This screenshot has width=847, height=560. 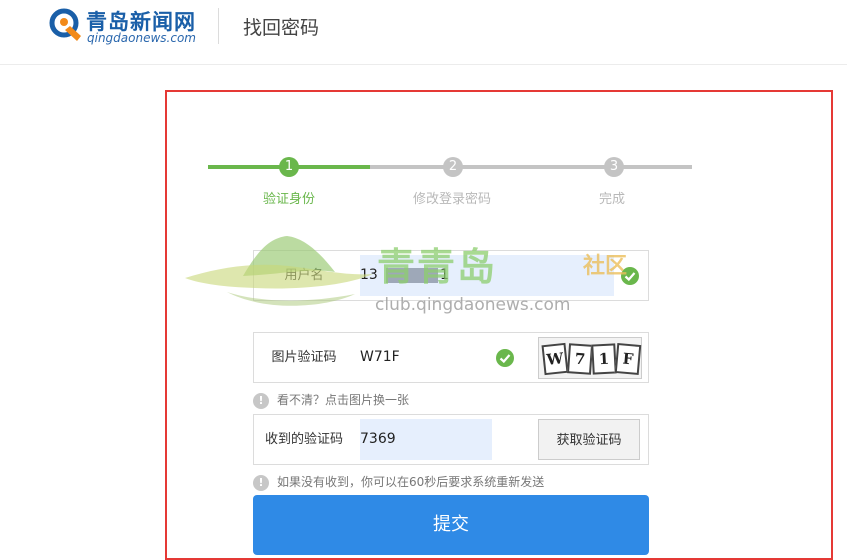 What do you see at coordinates (124, 26) in the screenshot?
I see `site-logo: 青岛新闻网 qingdaonews.com` at bounding box center [124, 26].